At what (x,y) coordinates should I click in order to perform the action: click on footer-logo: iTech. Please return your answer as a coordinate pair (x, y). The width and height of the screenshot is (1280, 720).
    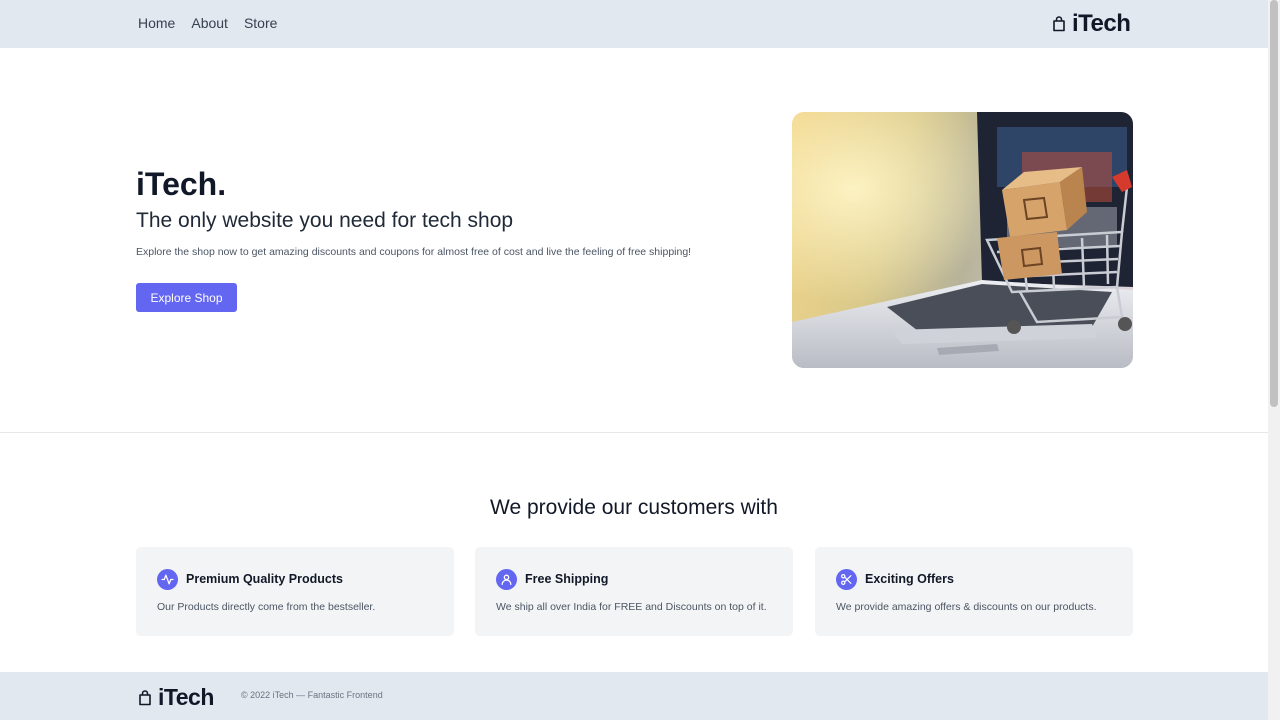
    Looking at the image, I should click on (176, 697).